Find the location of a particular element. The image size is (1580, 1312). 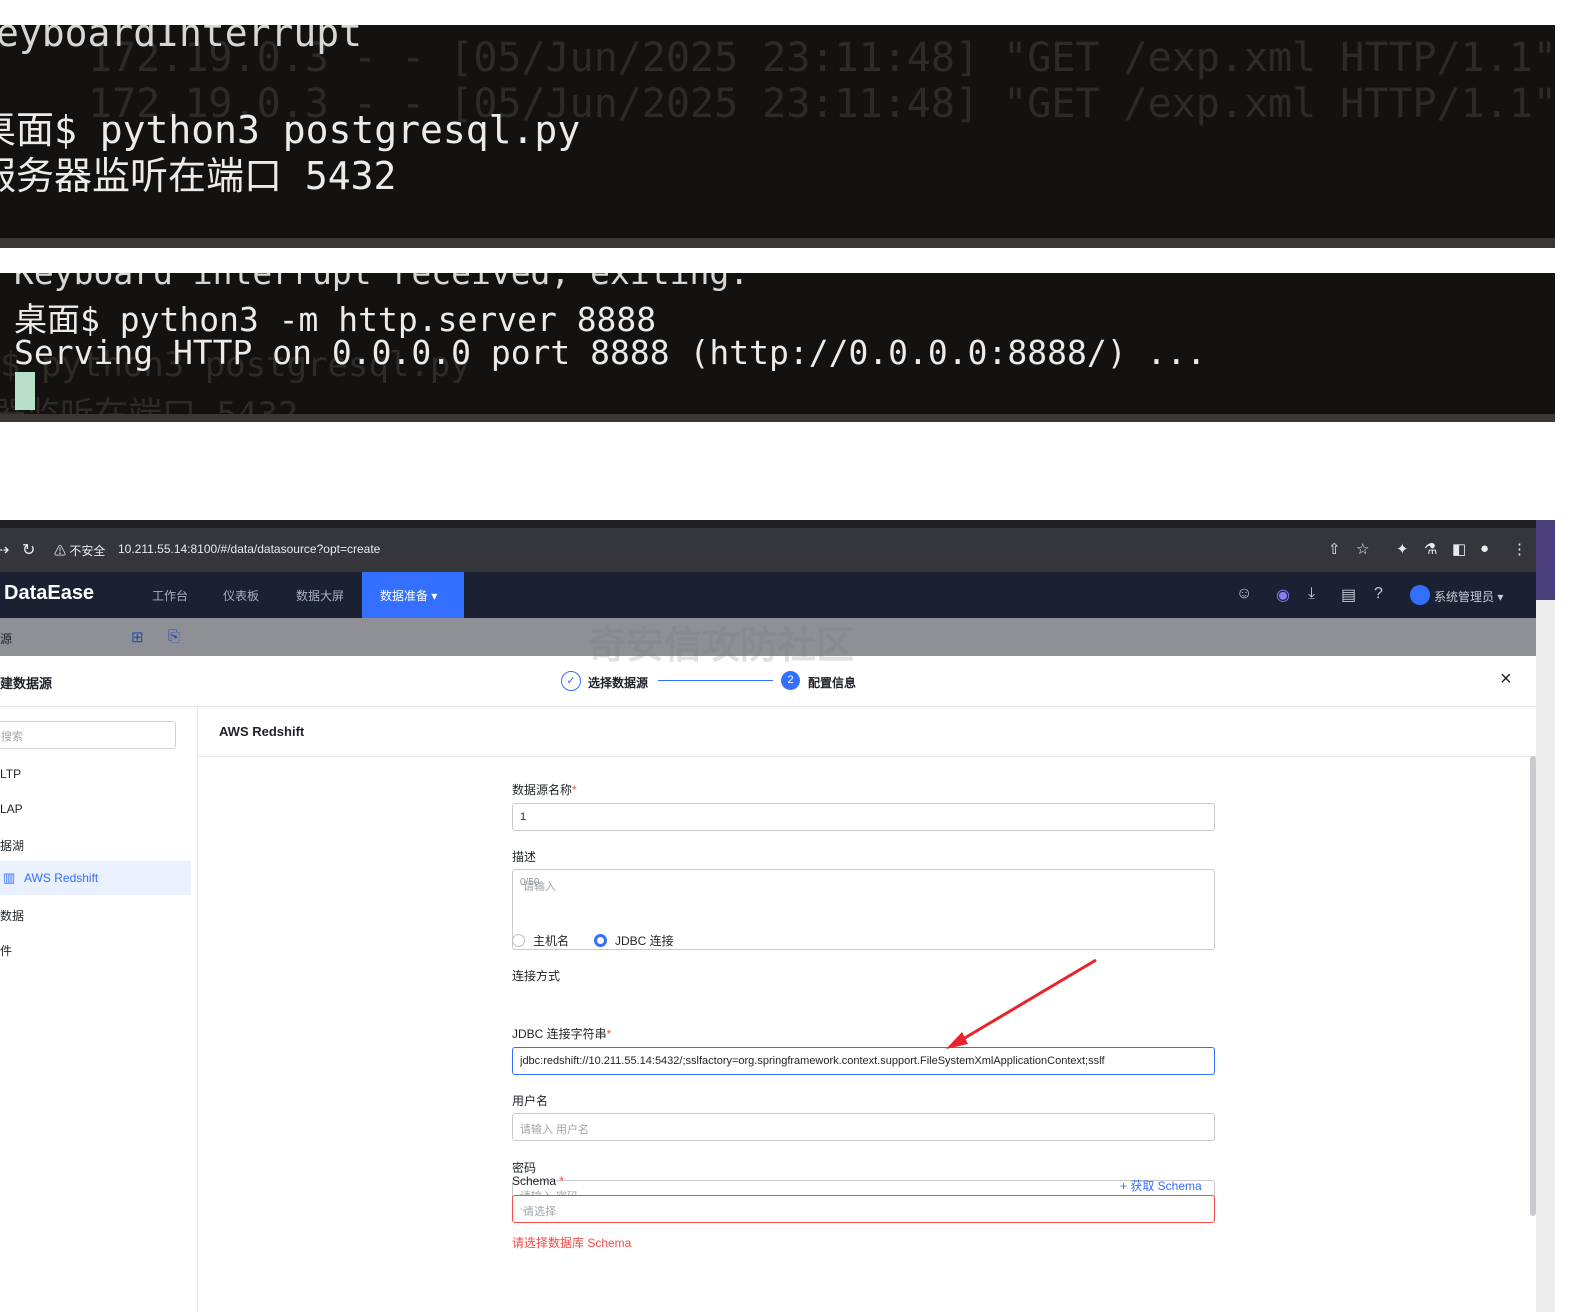

arrow-head is located at coordinates (957, 1040).